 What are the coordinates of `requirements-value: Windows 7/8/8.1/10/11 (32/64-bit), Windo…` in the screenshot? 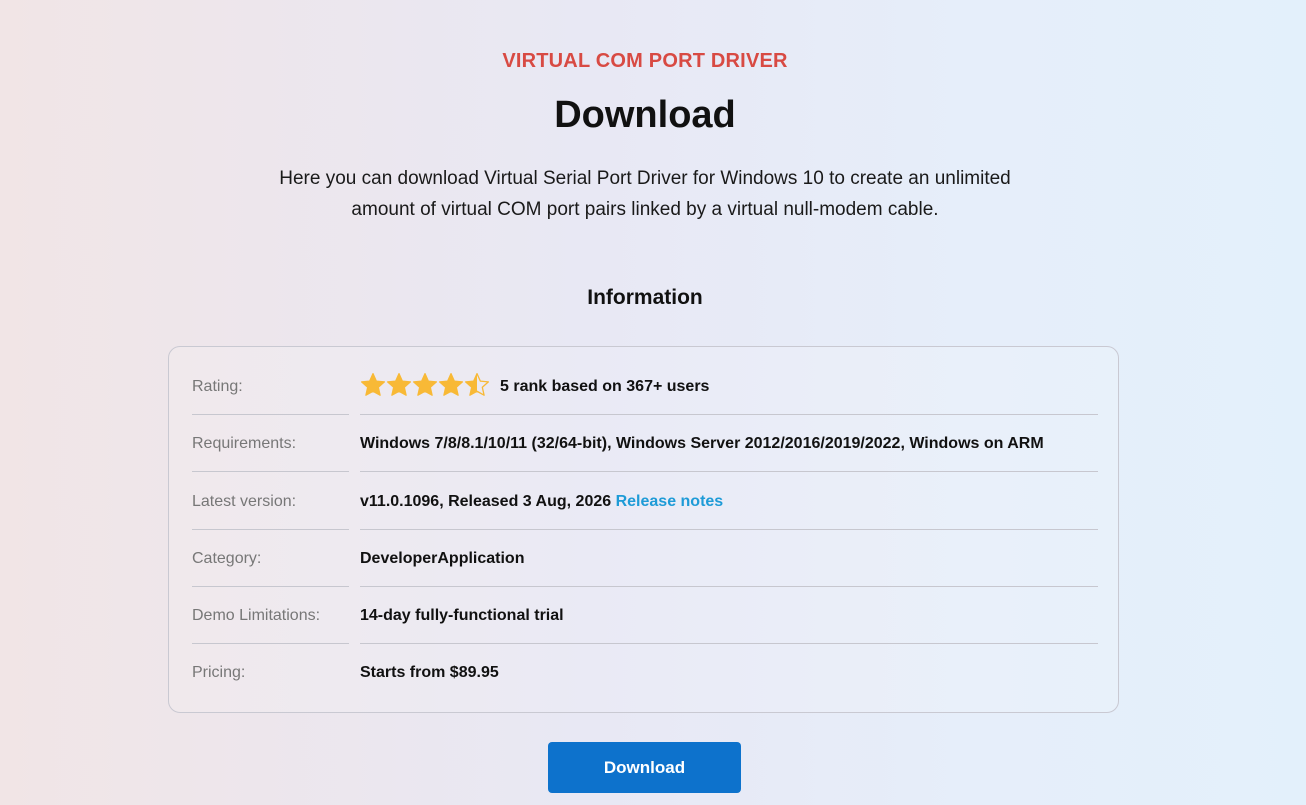 It's located at (702, 443).